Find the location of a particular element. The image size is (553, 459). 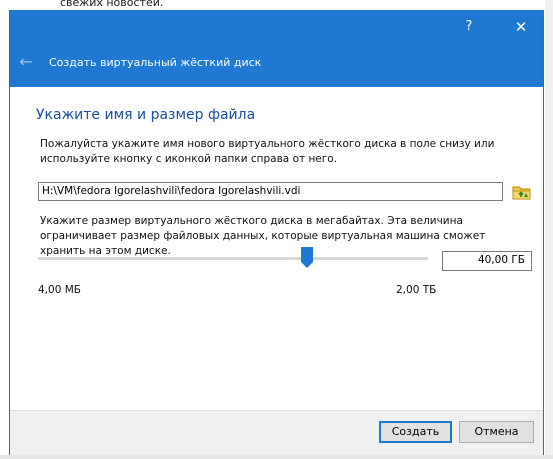

taskbar-edge is located at coordinates (276, 457).